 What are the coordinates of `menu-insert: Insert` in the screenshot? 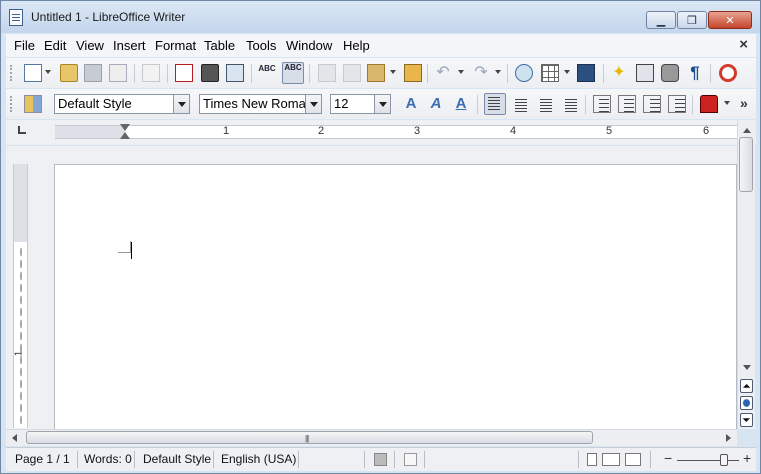 It's located at (129, 45).